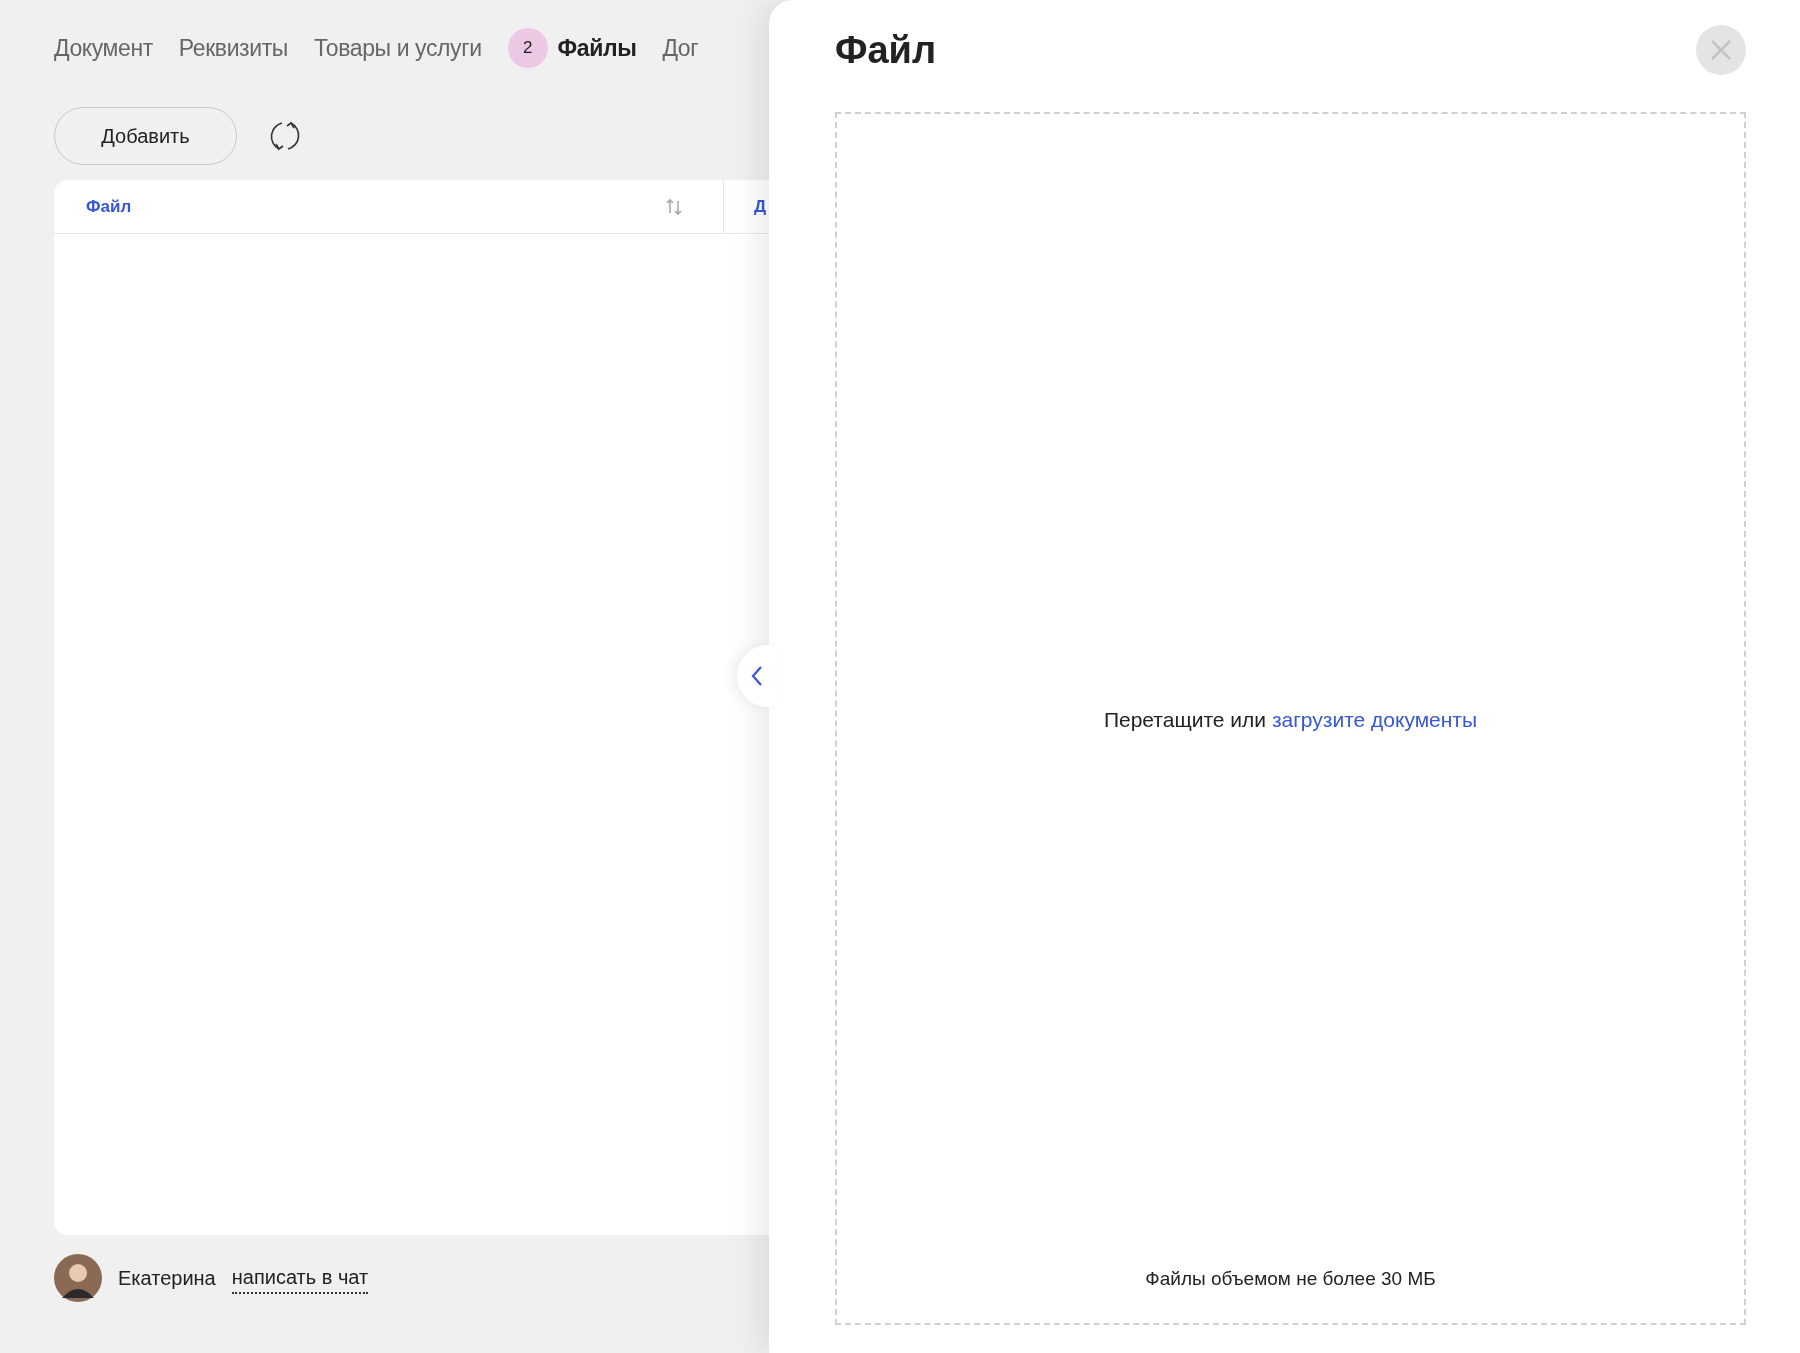  What do you see at coordinates (1290, 1278) in the screenshot?
I see `size-hint: Файлы объемом не более 30 МБ` at bounding box center [1290, 1278].